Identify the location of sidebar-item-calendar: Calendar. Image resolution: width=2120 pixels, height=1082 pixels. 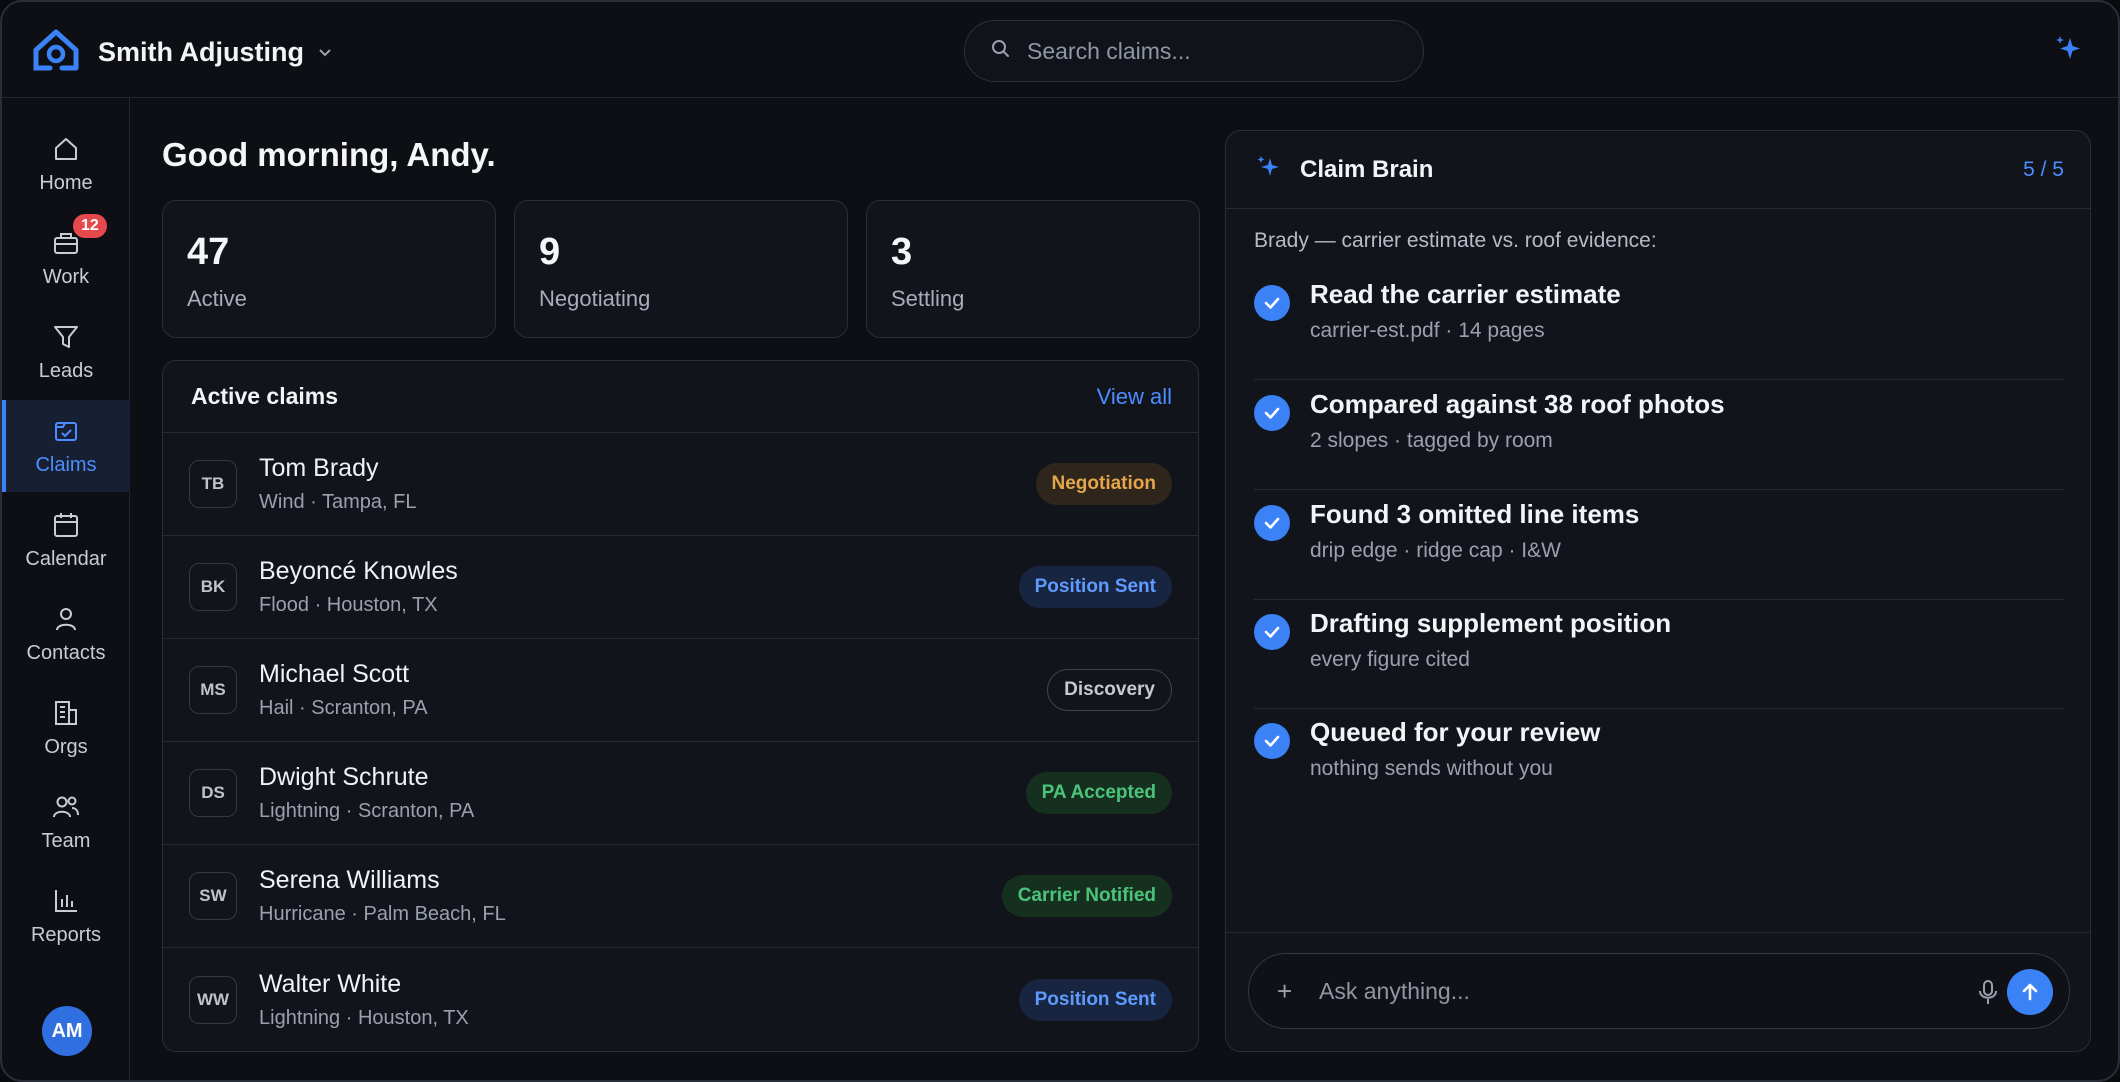
(66, 540).